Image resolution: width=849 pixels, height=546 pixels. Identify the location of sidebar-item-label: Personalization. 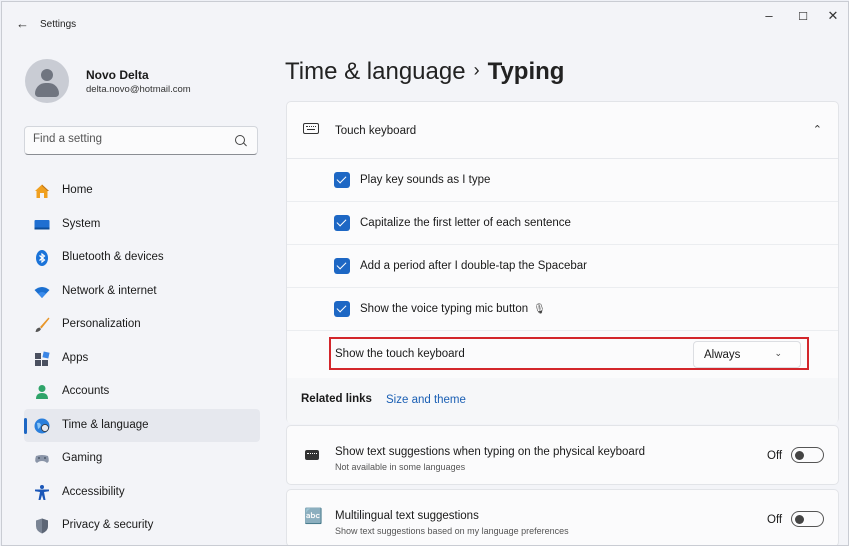
(101, 324).